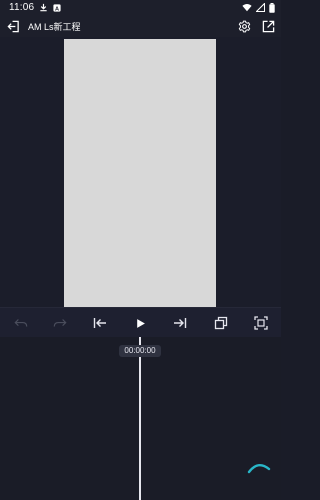 The image size is (320, 500). I want to click on fullscreen-icon, so click(261, 323).